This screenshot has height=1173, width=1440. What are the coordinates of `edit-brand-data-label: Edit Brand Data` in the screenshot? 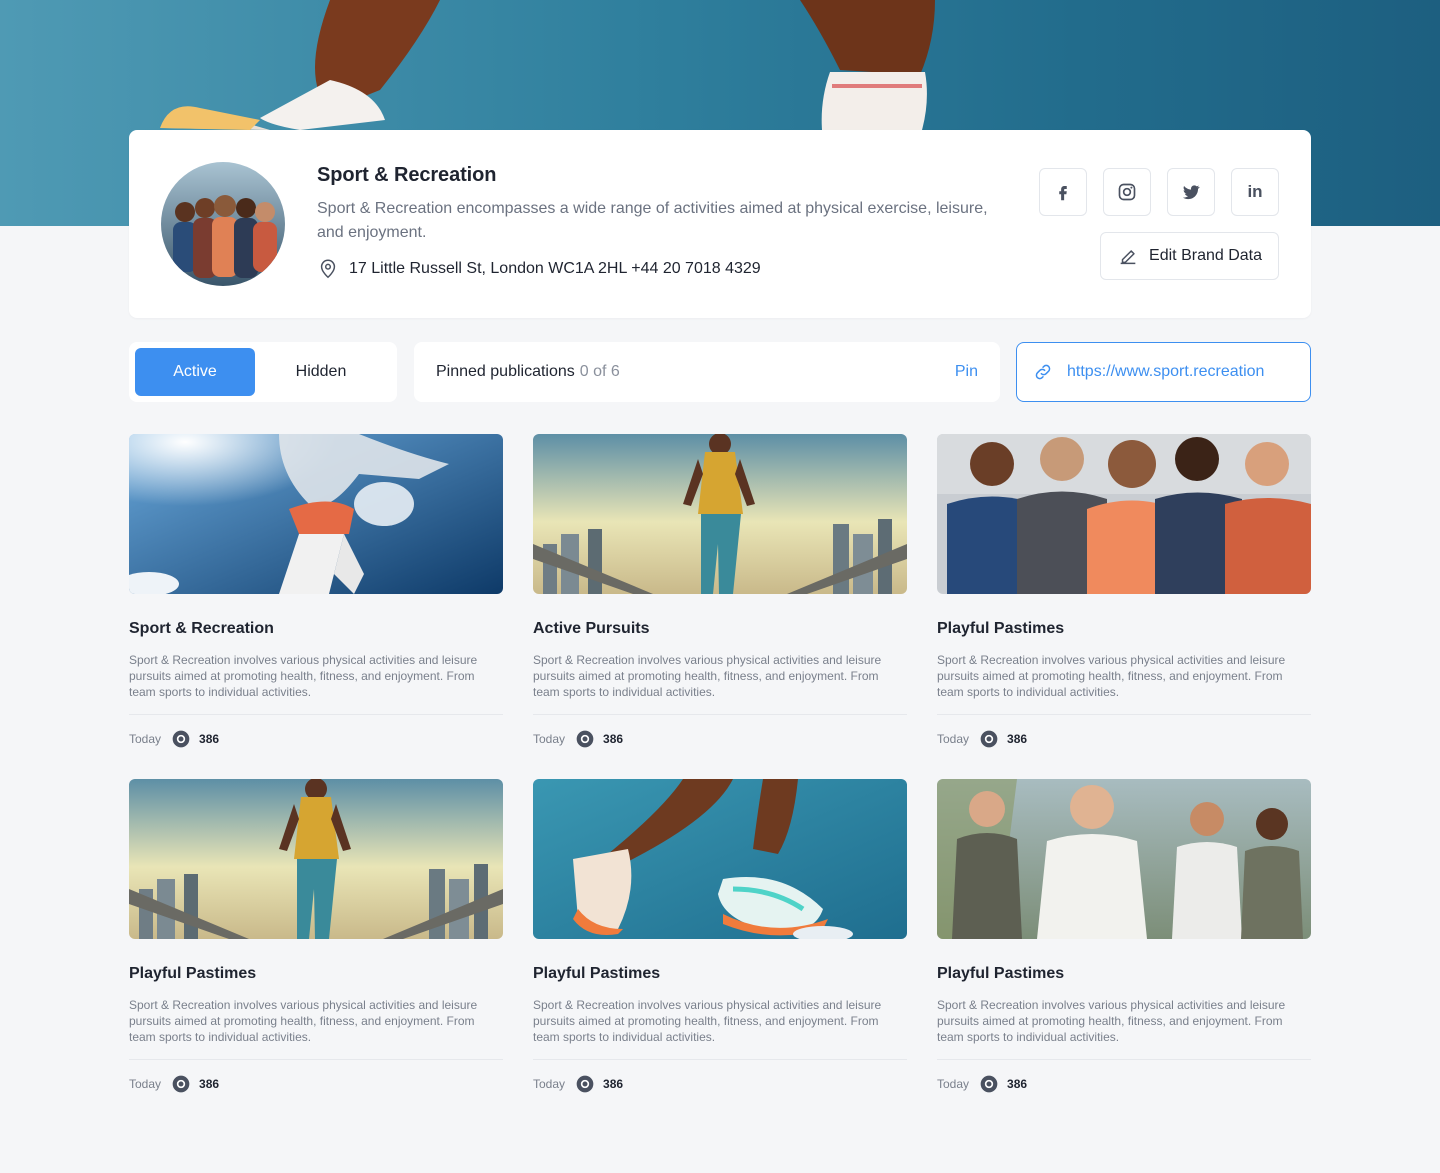 It's located at (1205, 255).